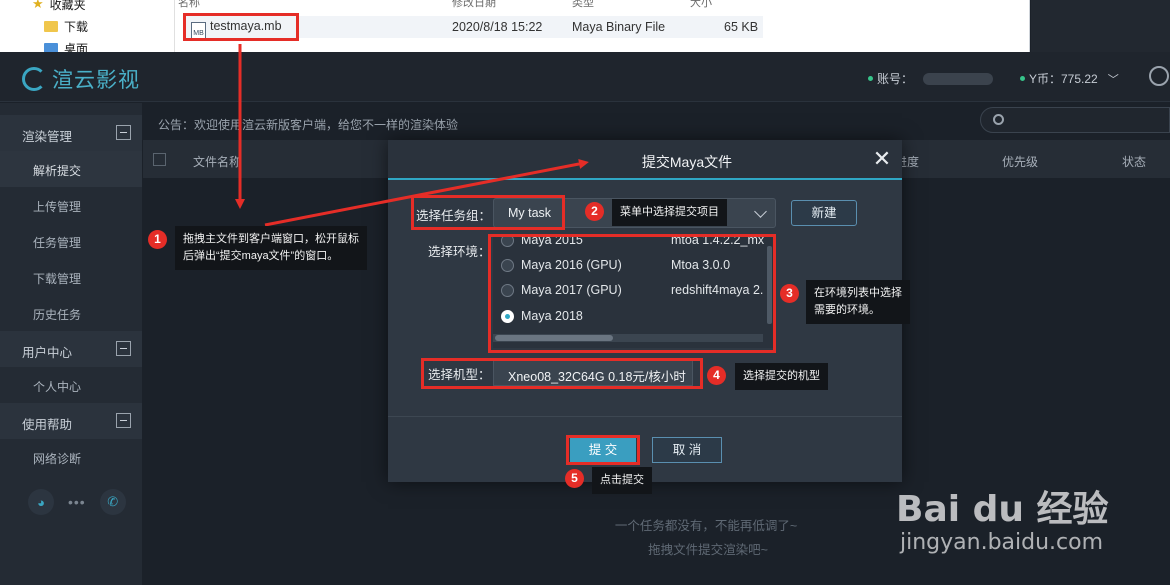 The height and width of the screenshot is (585, 1170). I want to click on step-badge-1: 1, so click(157, 239).